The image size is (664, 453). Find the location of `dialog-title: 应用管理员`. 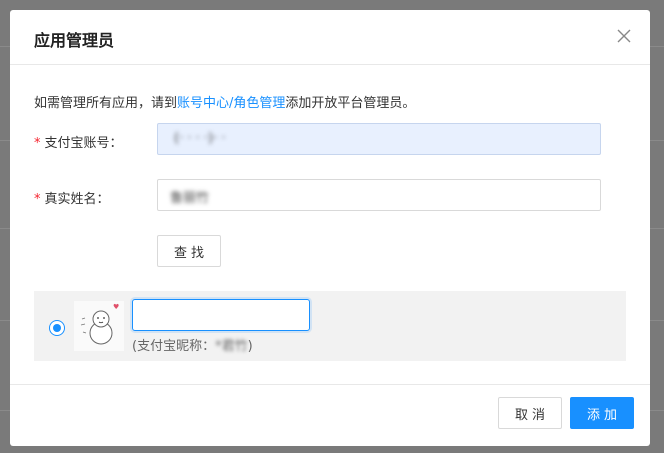

dialog-title: 应用管理员 is located at coordinates (74, 40).